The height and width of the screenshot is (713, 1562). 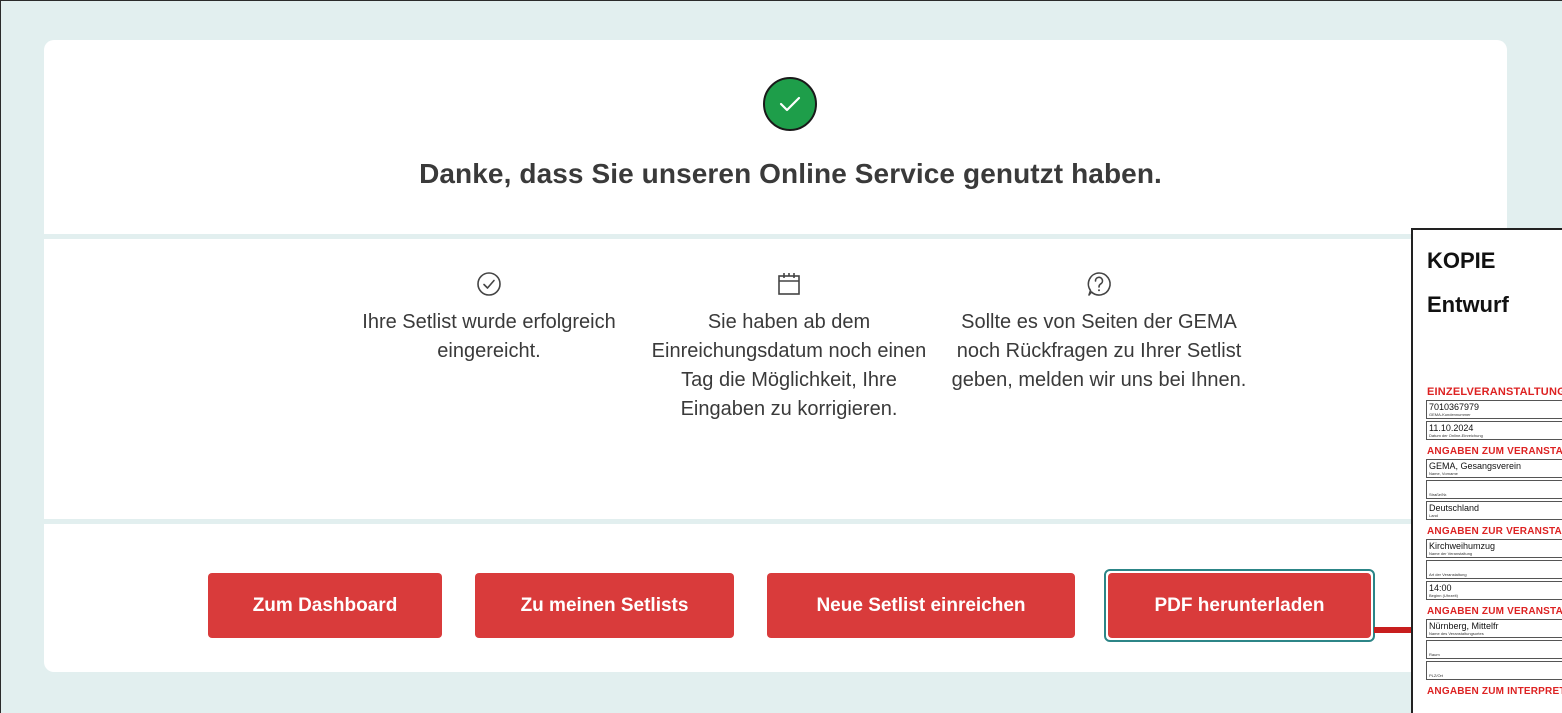 I want to click on pdf-download-button: PDF herunterladen, so click(x=1239, y=605).